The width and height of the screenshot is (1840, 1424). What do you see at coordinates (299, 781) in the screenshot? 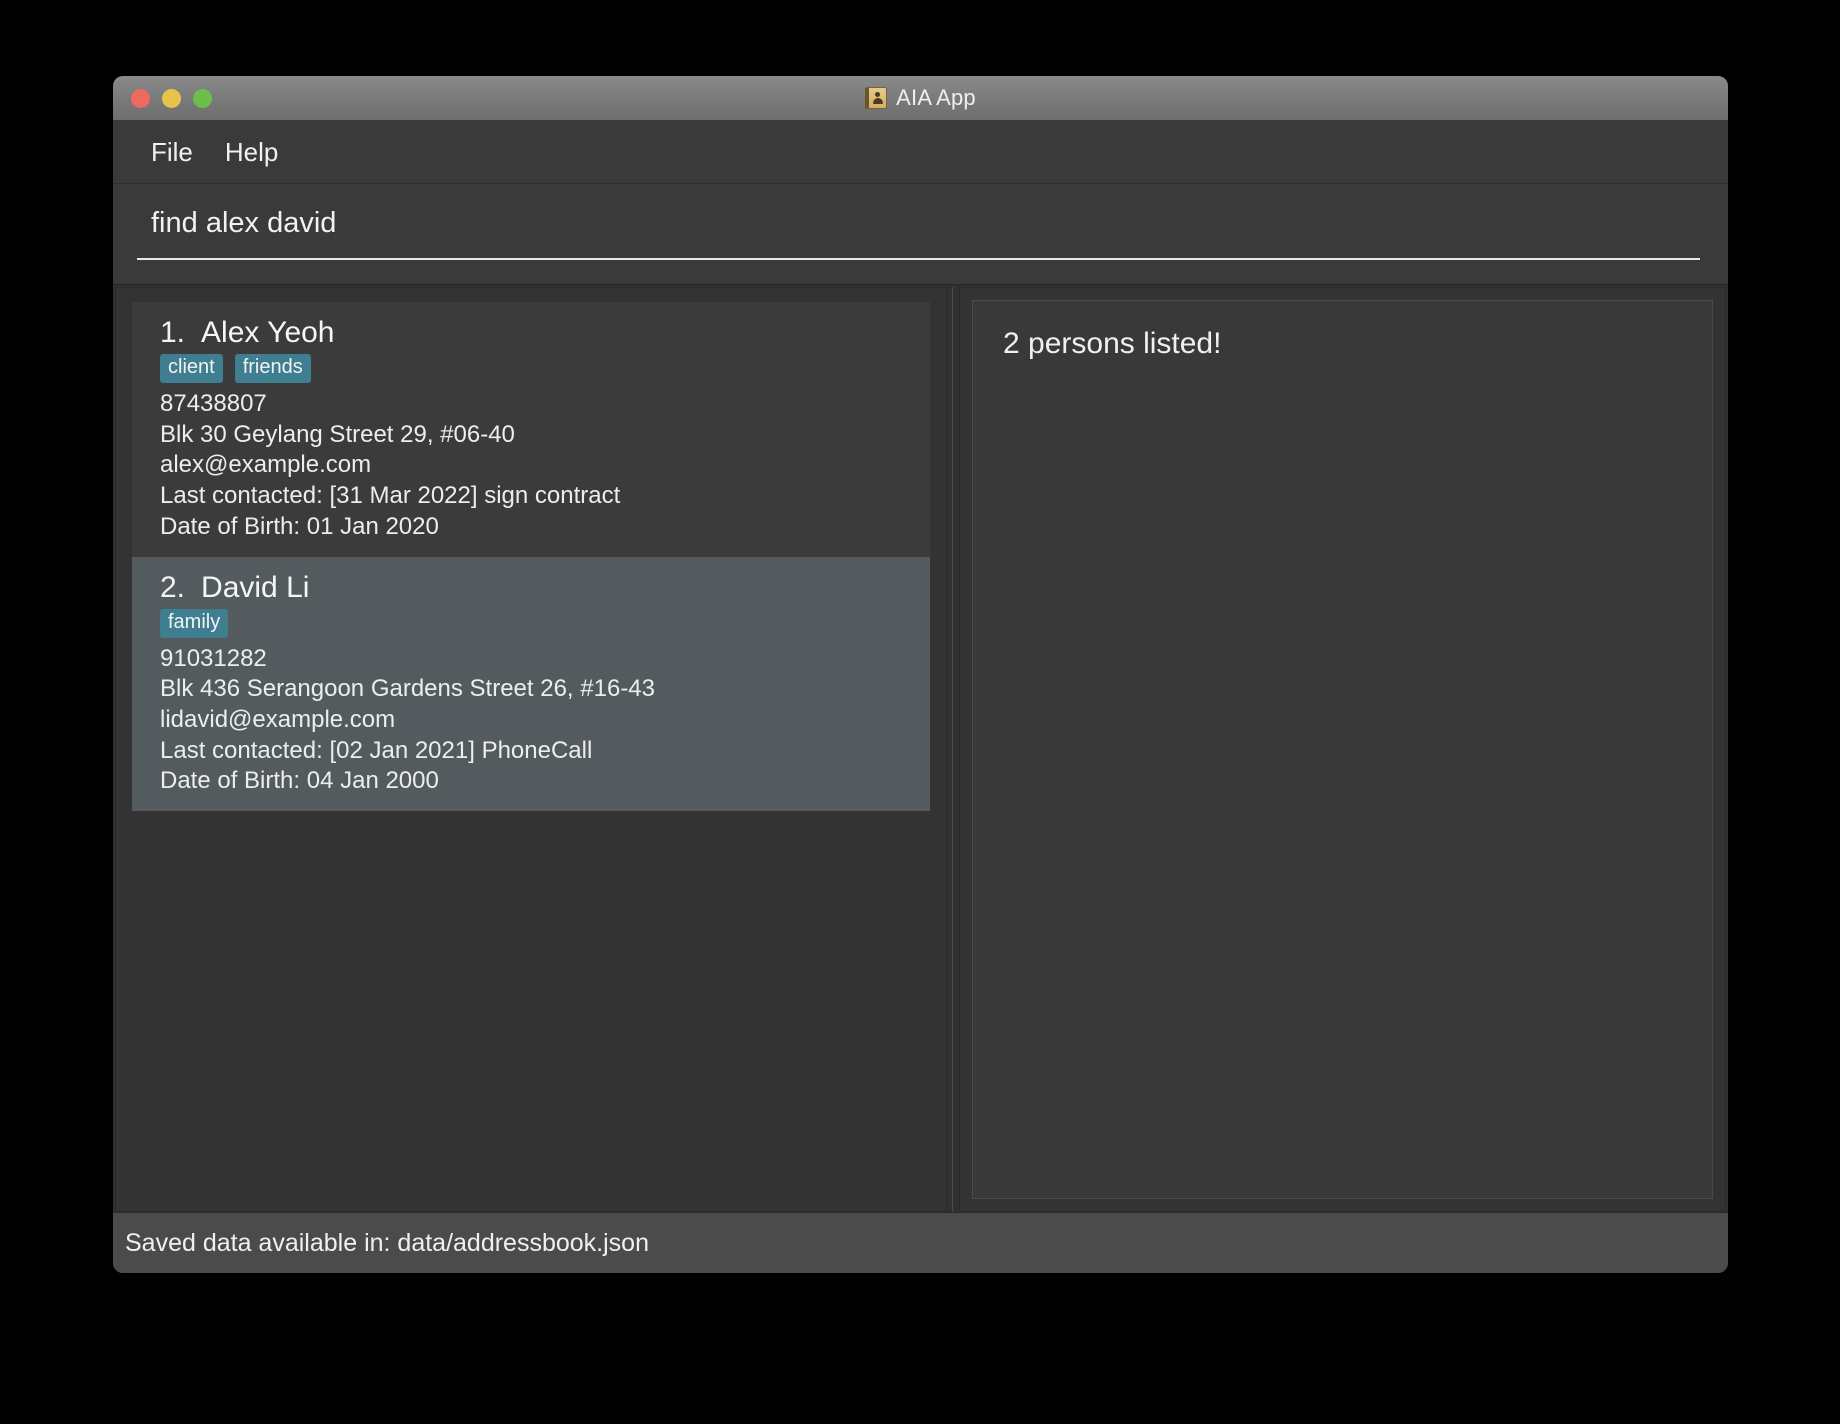
I see `person-date-of-birth: Date of Birth: 04 Jan 2000` at bounding box center [299, 781].